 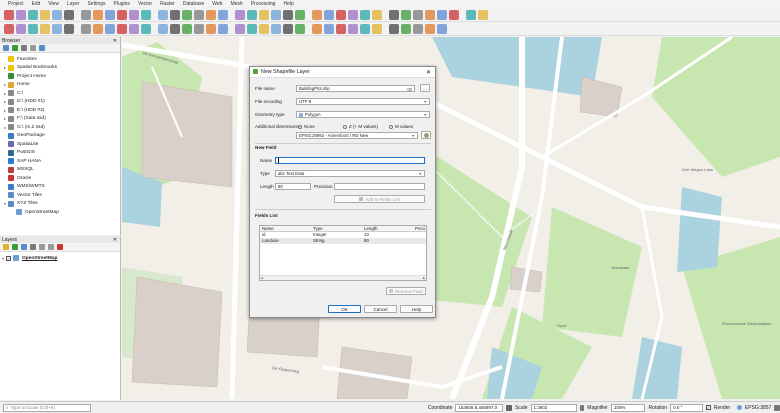 I want to click on menu-item: Raster, so click(x=167, y=4).